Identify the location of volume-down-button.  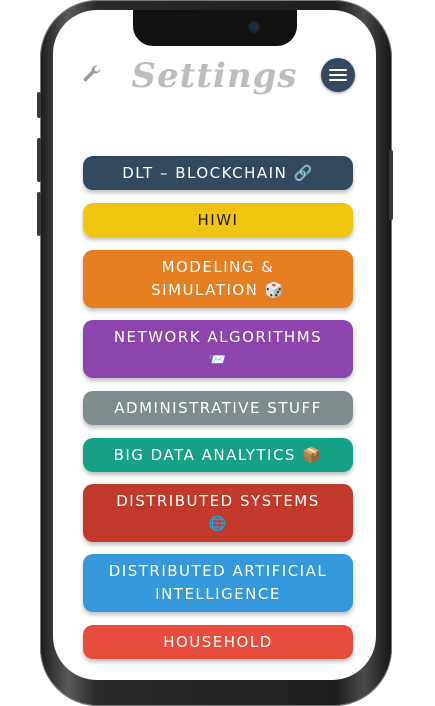
(39, 214).